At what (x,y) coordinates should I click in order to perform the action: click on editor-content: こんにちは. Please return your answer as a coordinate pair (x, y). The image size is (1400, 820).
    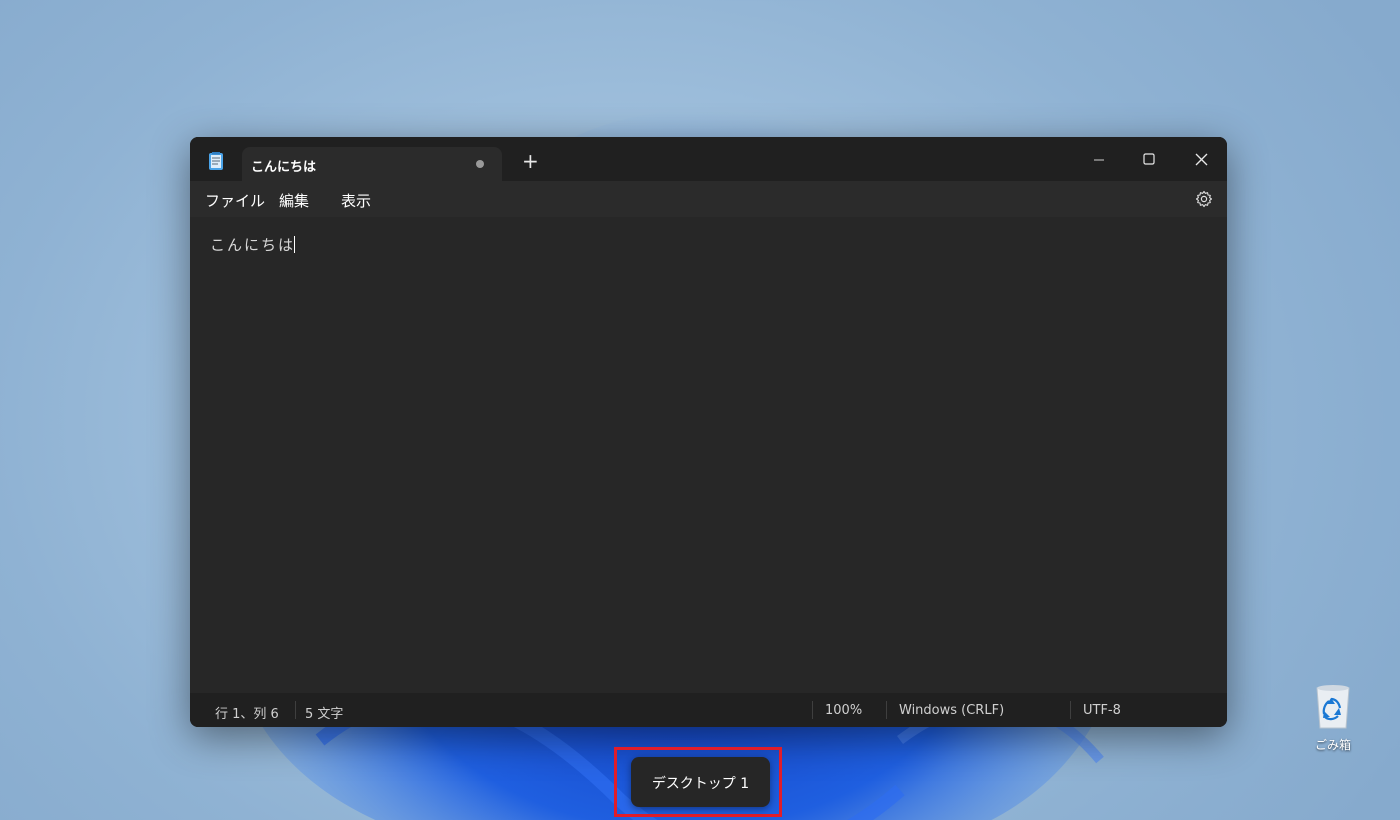
    Looking at the image, I should click on (253, 244).